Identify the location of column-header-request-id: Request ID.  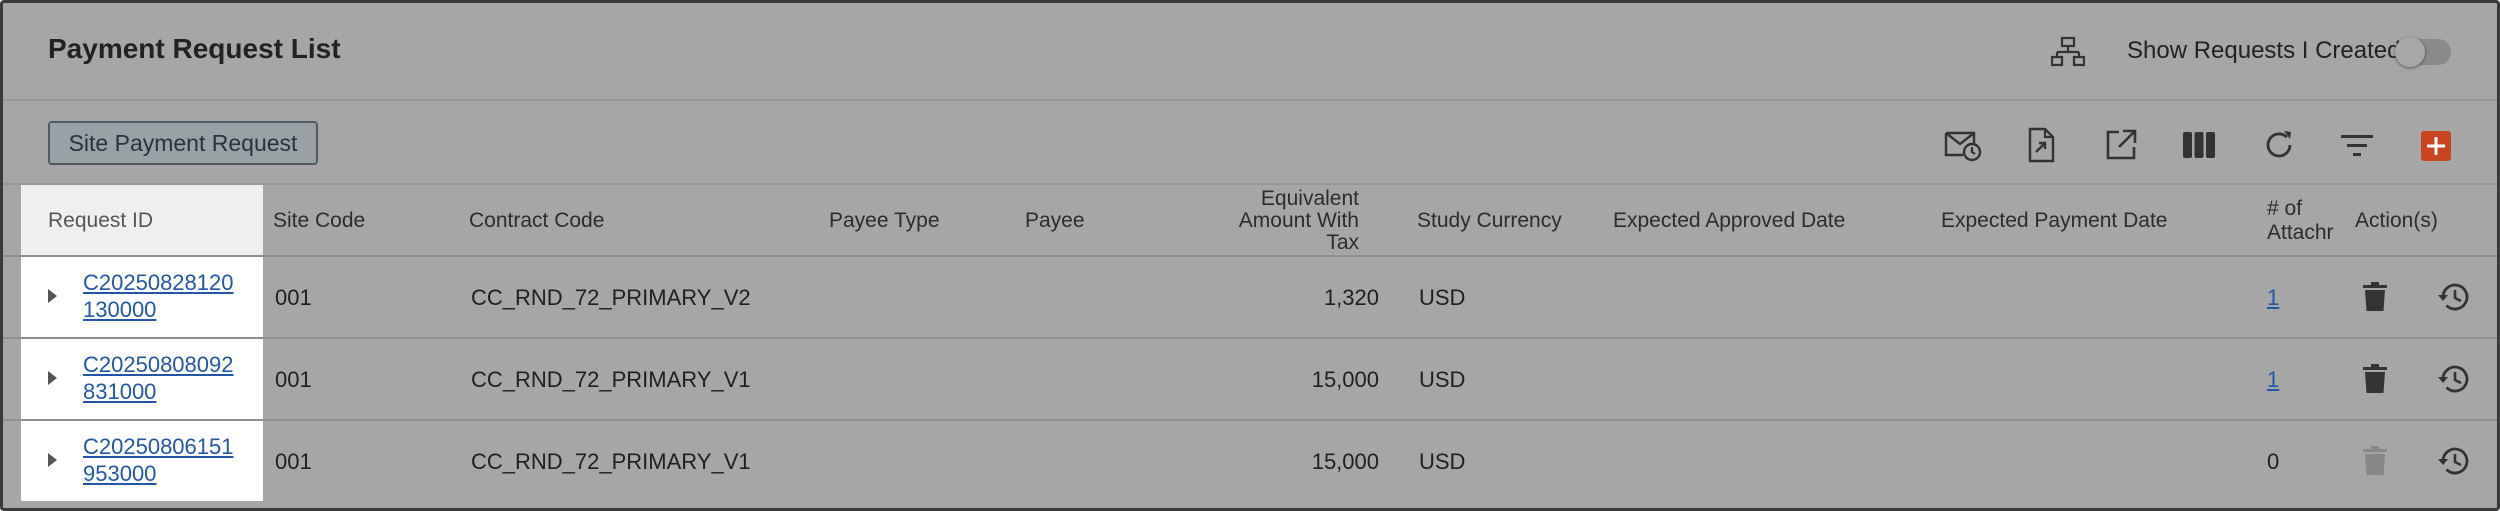
(142, 220).